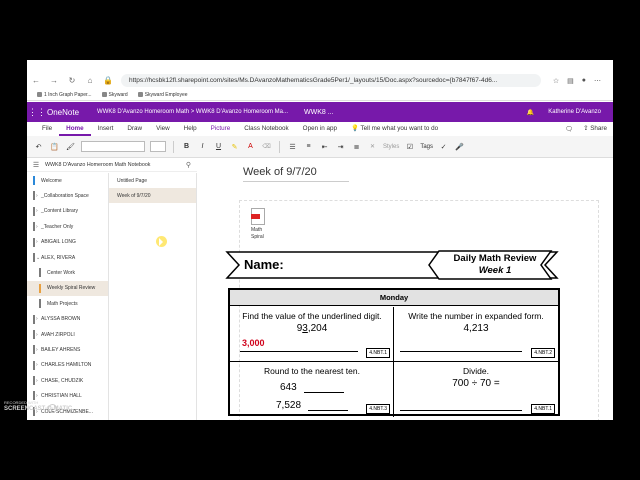 The width and height of the screenshot is (640, 480). I want to click on section-item: Math Projects, so click(67, 303).